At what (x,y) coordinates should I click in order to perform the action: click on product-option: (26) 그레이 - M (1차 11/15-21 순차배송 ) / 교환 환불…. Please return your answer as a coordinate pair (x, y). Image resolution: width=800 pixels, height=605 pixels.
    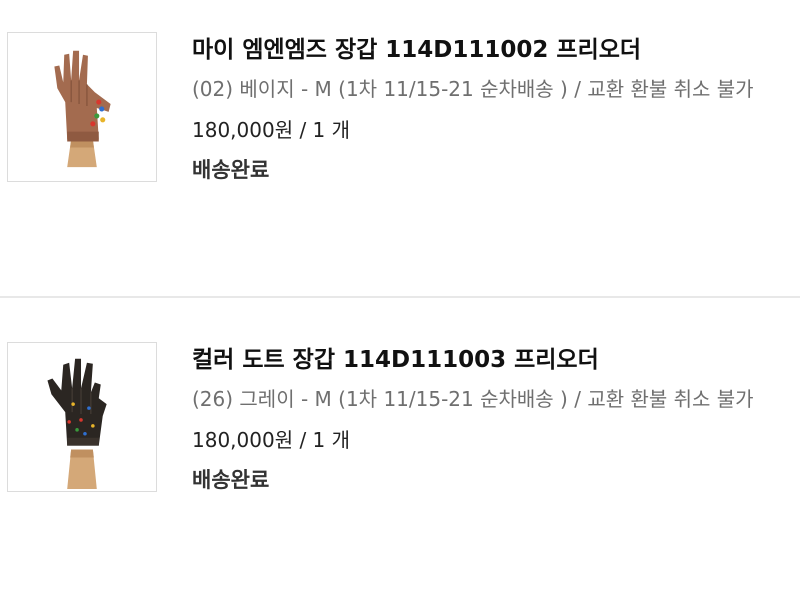
    Looking at the image, I should click on (473, 399).